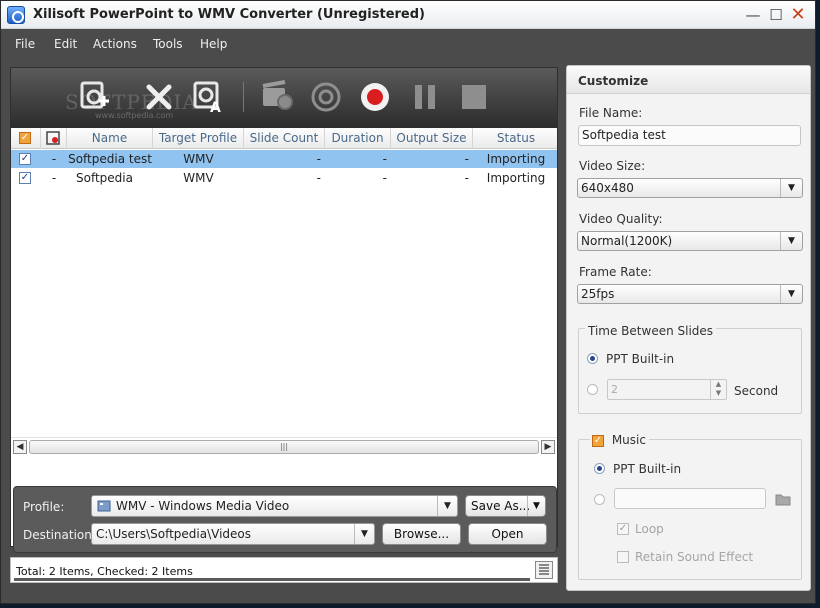 Image resolution: width=820 pixels, height=608 pixels. What do you see at coordinates (690, 371) in the screenshot?
I see `time-between-slides-group` at bounding box center [690, 371].